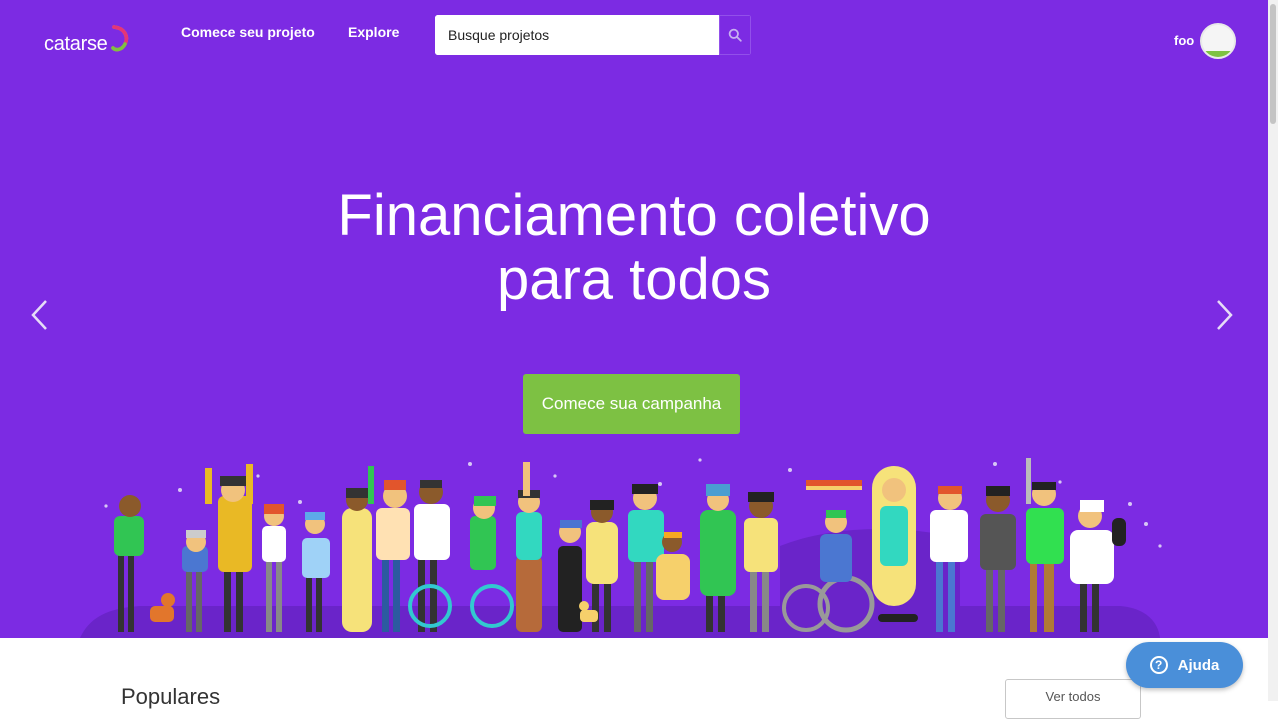 The width and height of the screenshot is (1278, 719). I want to click on page-scrollbar, so click(1273, 350).